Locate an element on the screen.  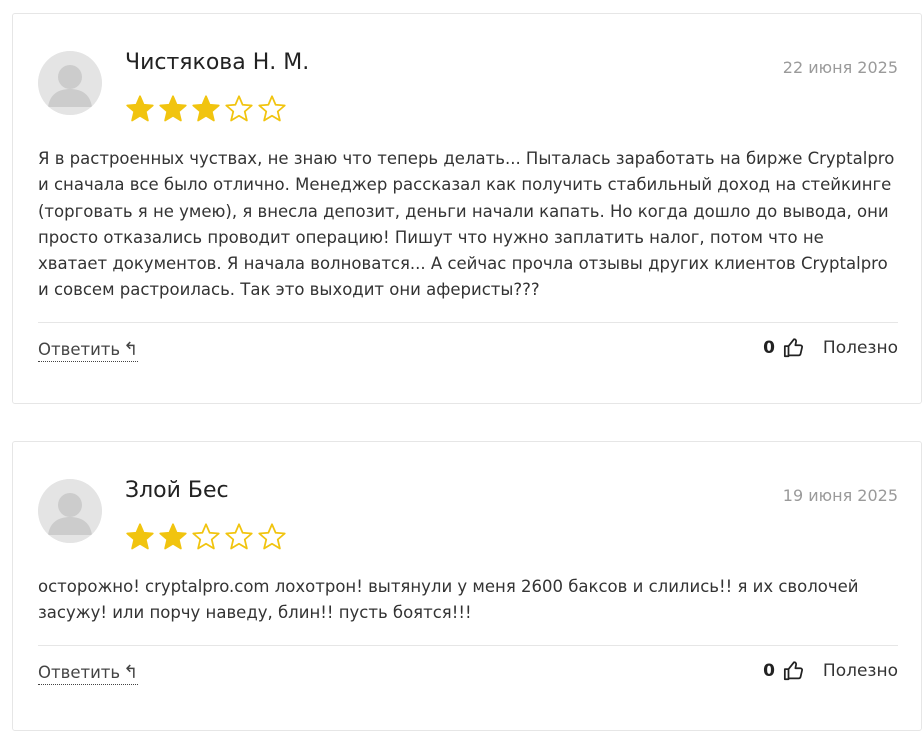
review-author: Чистякова Н. М. is located at coordinates (217, 62).